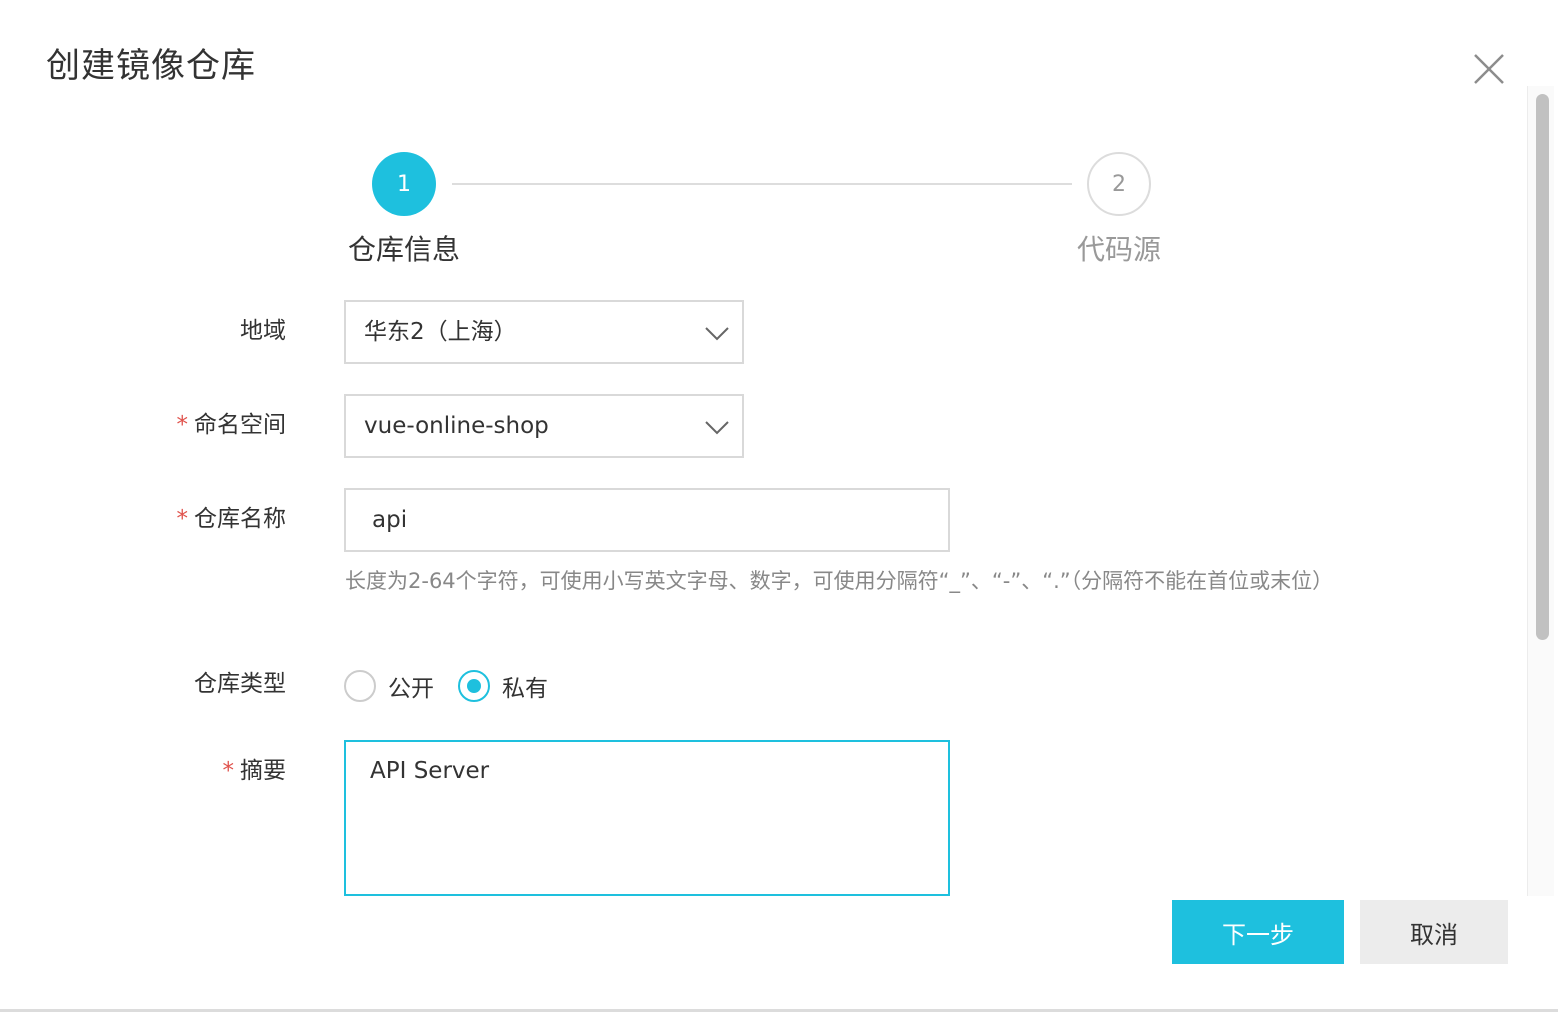 This screenshot has width=1558, height=1012. I want to click on region-label: 地域, so click(263, 331).